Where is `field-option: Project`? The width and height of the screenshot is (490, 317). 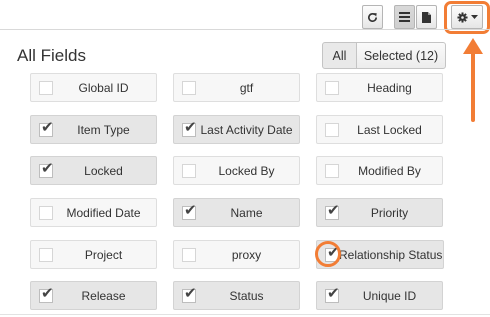 field-option: Project is located at coordinates (93, 254).